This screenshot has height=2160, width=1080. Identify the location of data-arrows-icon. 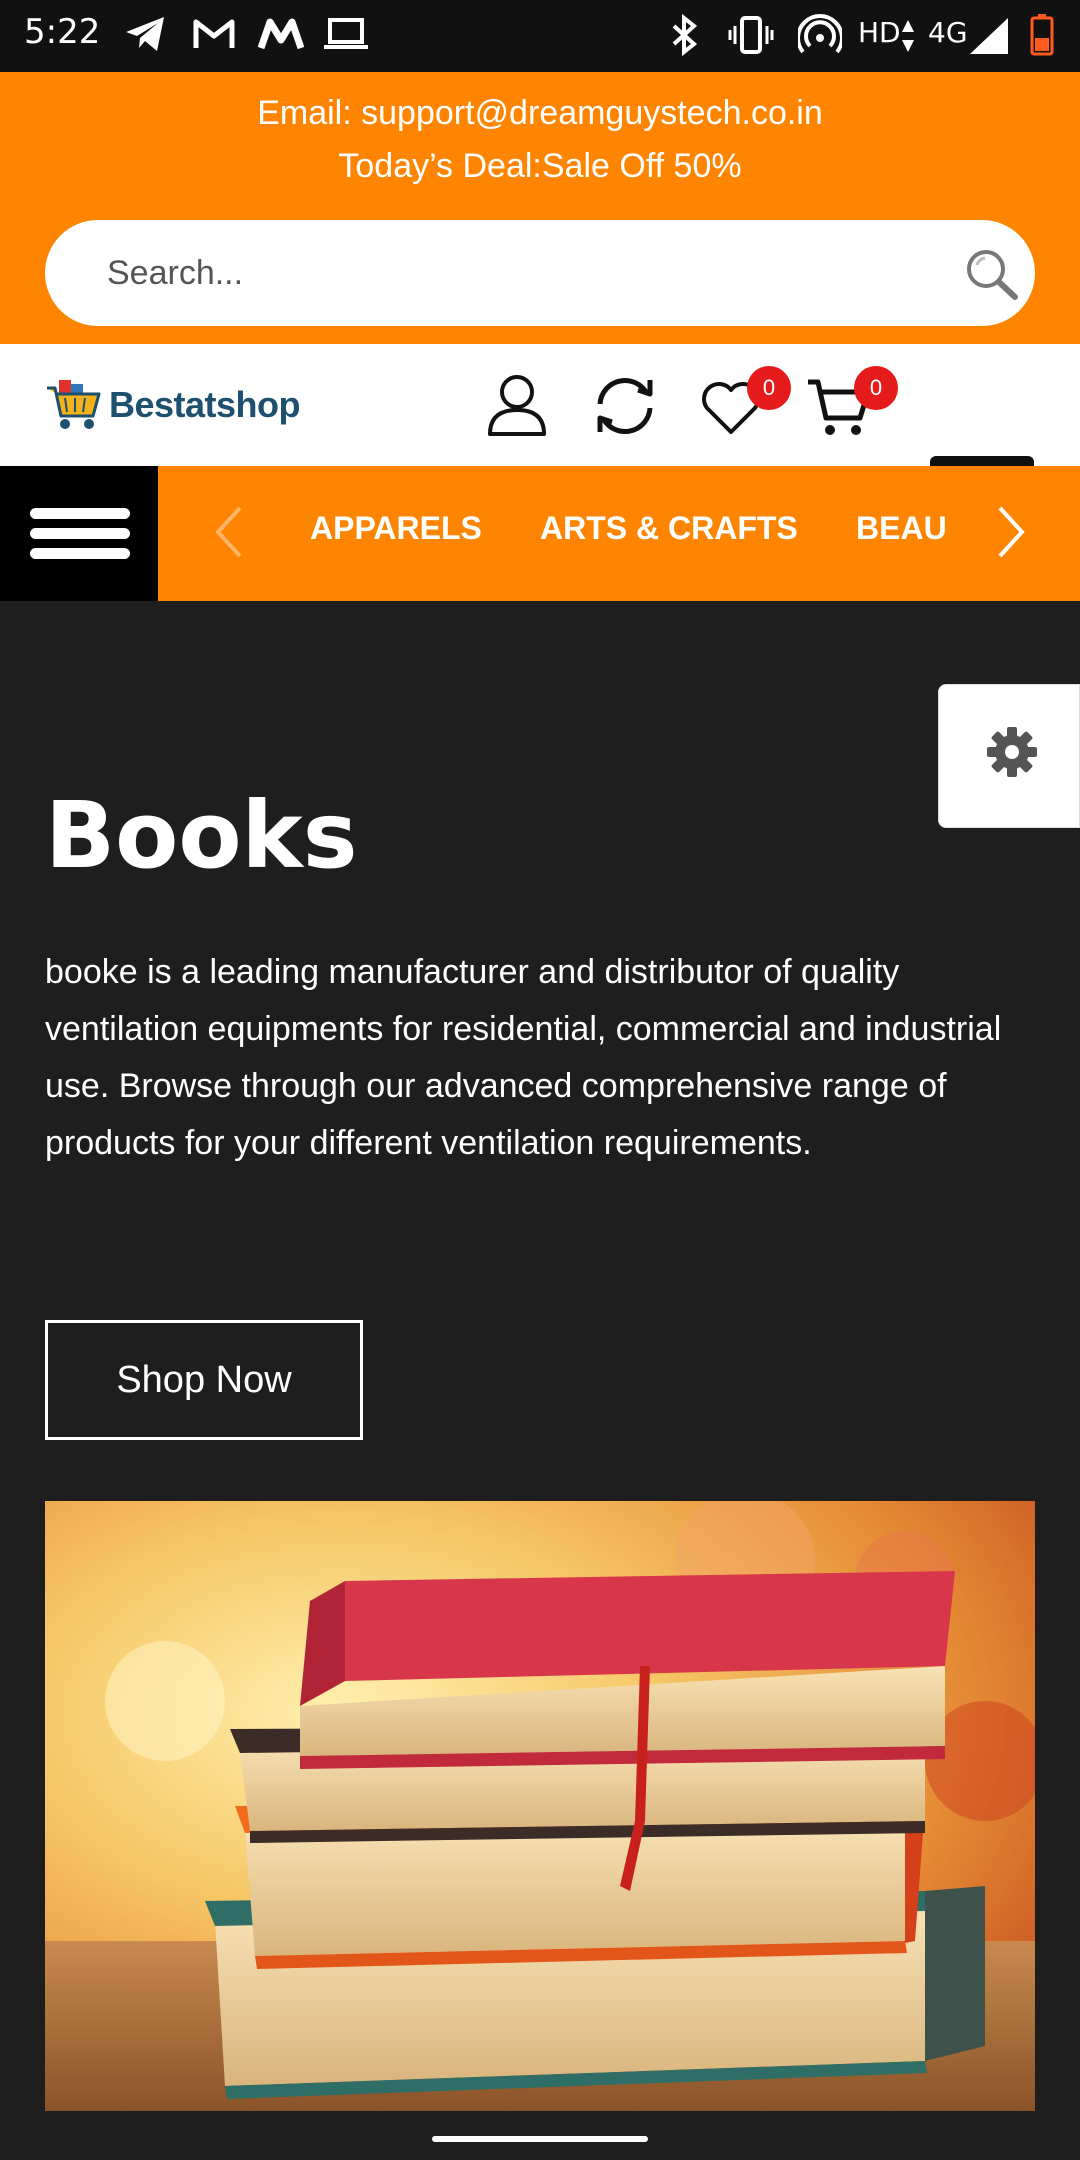
(908, 38).